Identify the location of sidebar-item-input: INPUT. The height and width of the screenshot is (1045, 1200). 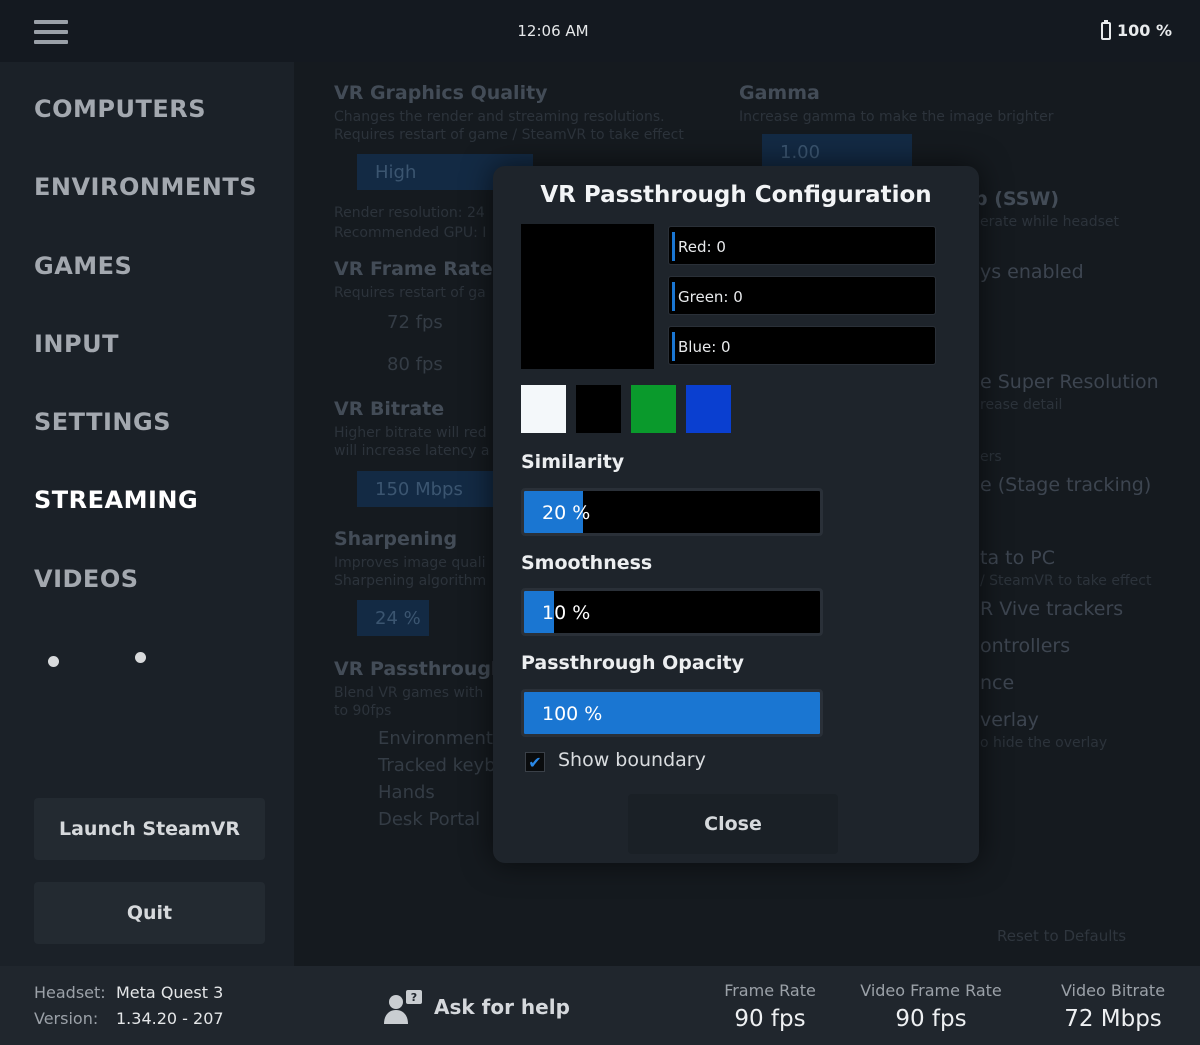
(76, 344).